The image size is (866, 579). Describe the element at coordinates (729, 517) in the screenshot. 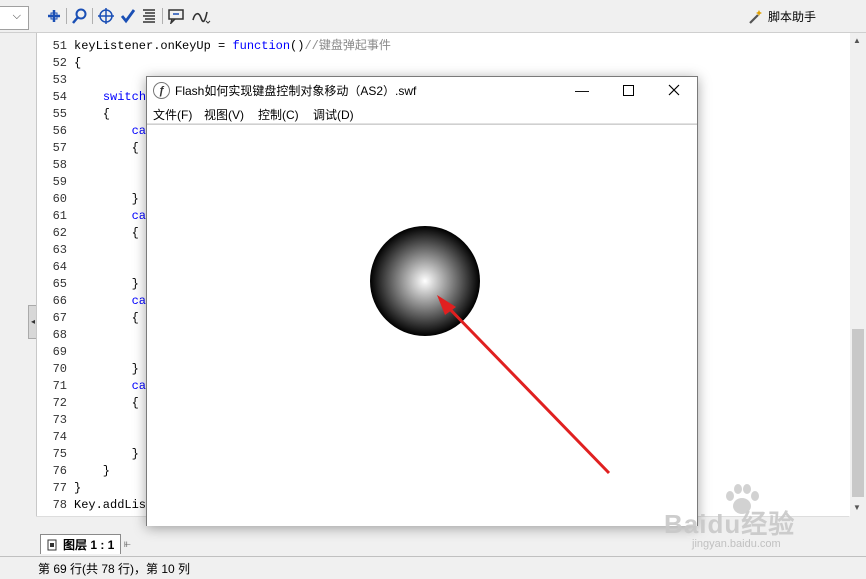

I see `baidu-watermark: Baidu经验 jingyan.baidu.com` at that location.